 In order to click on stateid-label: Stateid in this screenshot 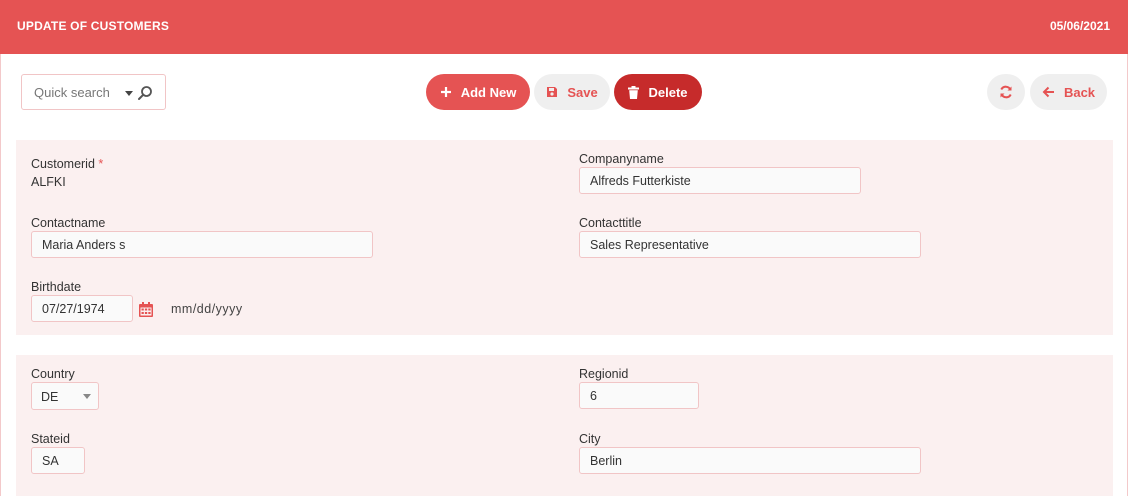, I will do `click(50, 439)`.